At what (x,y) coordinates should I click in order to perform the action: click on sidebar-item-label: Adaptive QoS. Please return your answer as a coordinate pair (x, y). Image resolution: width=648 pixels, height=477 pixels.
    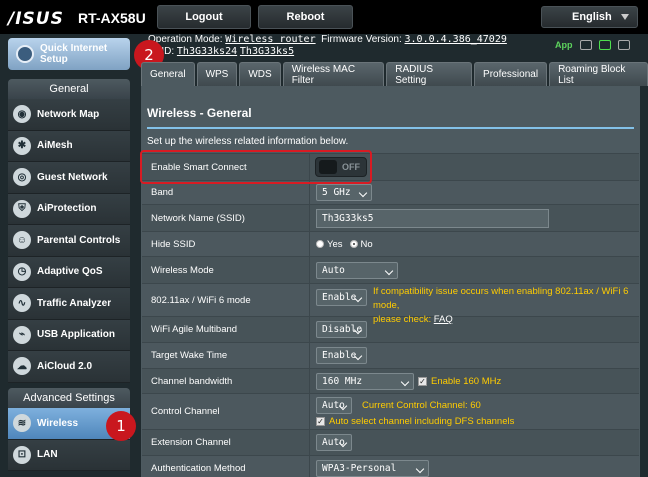
    Looking at the image, I should click on (70, 272).